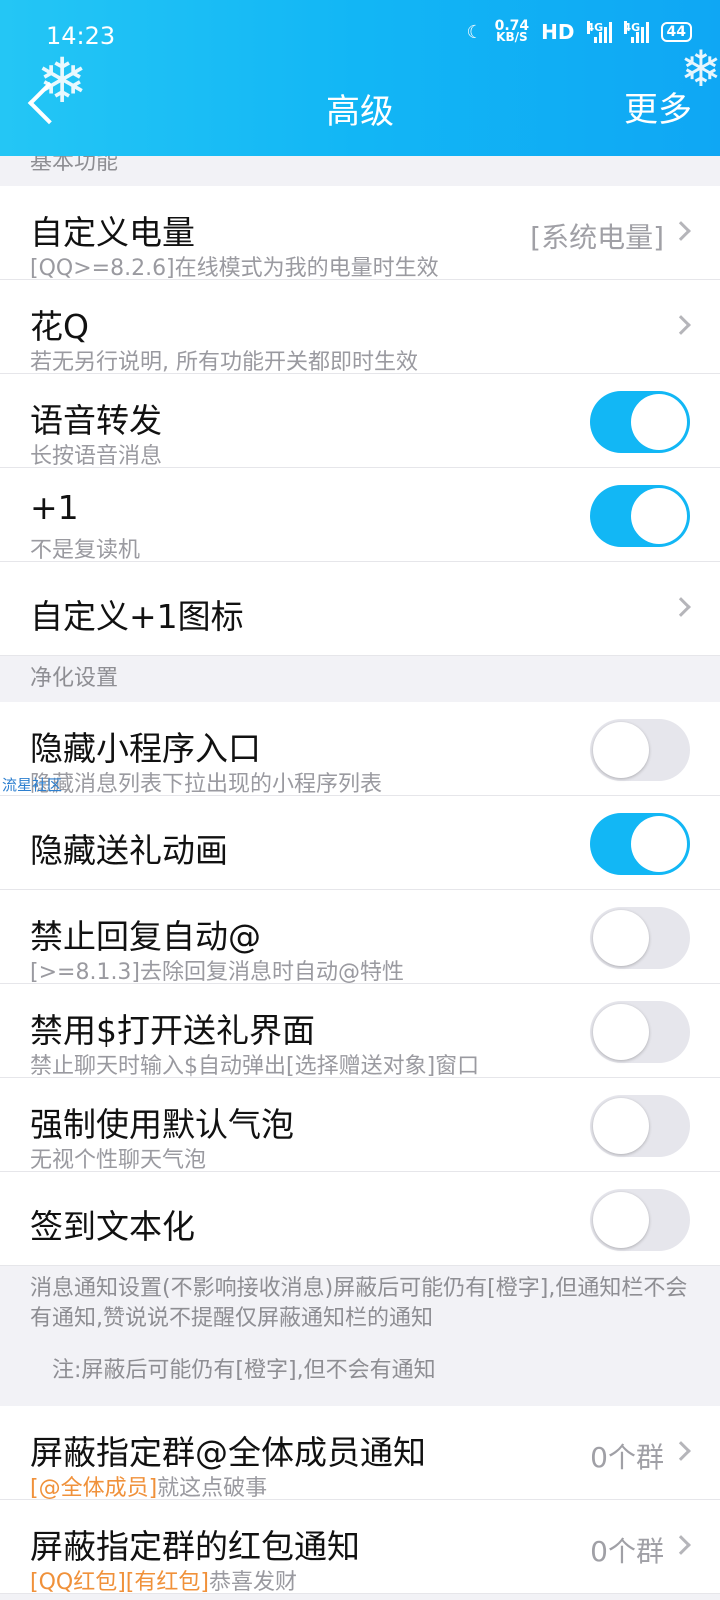  I want to click on row-block-all-members: 屏蔽指定群@全体成员通知 [@全体成员]就这点破事 0个群, so click(360, 1453).